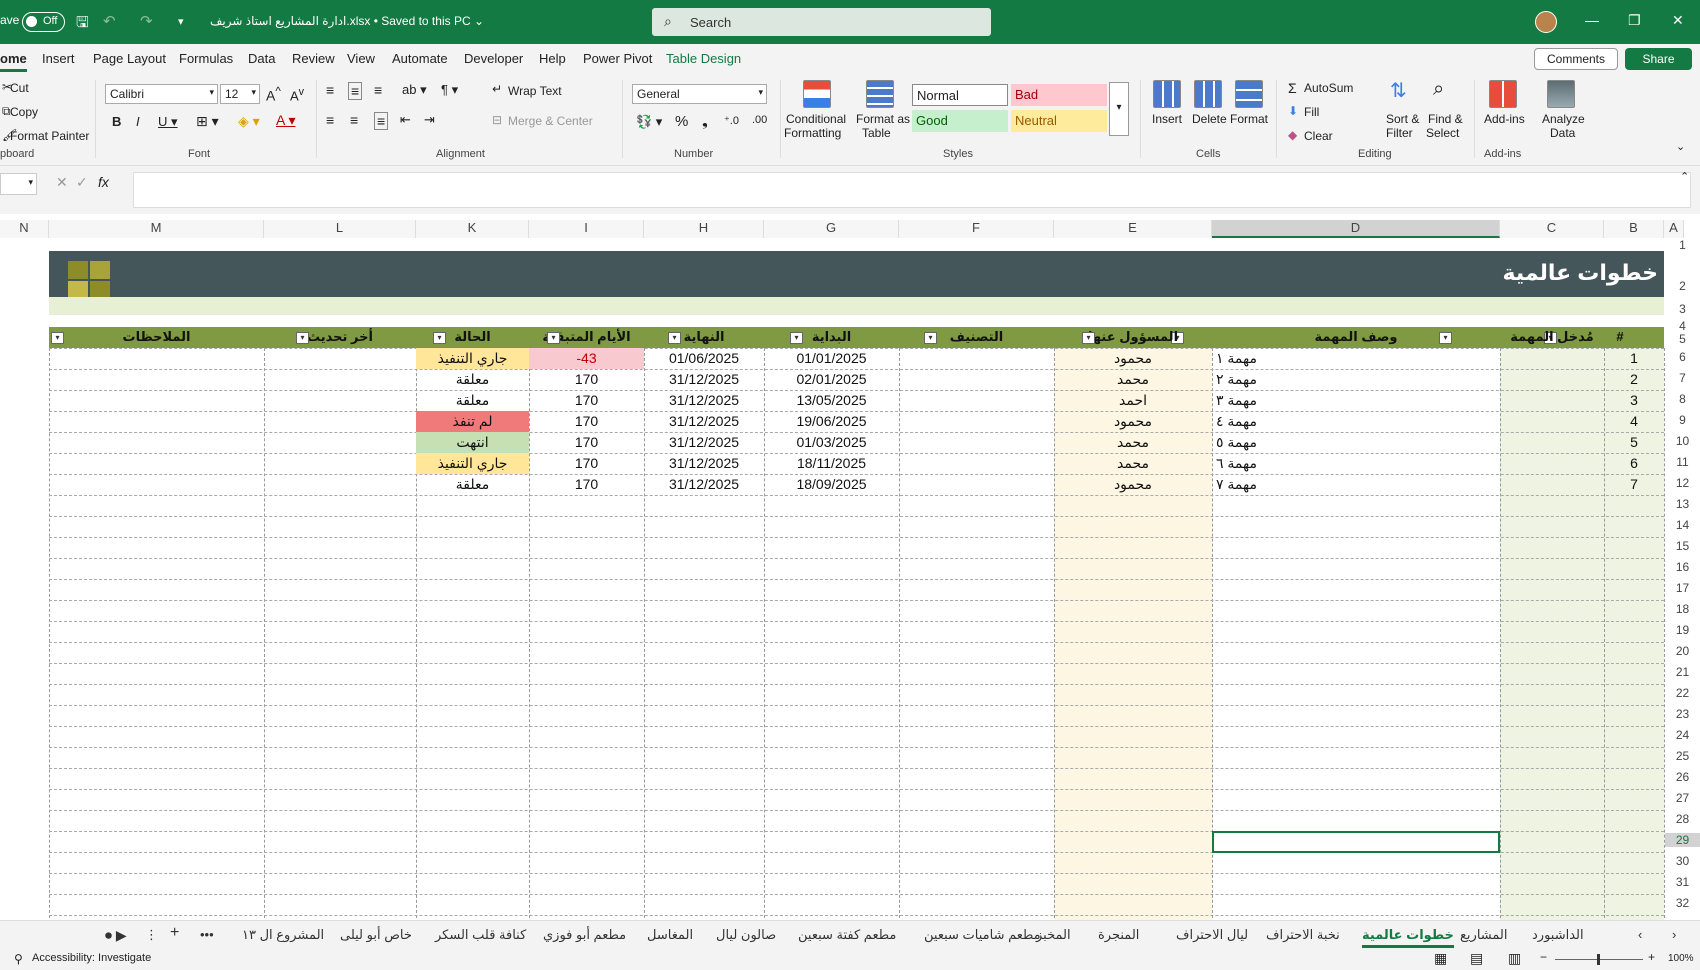 Image resolution: width=1700 pixels, height=970 pixels. What do you see at coordinates (161, 94) in the screenshot?
I see `font-name-select: Calibri ▾` at bounding box center [161, 94].